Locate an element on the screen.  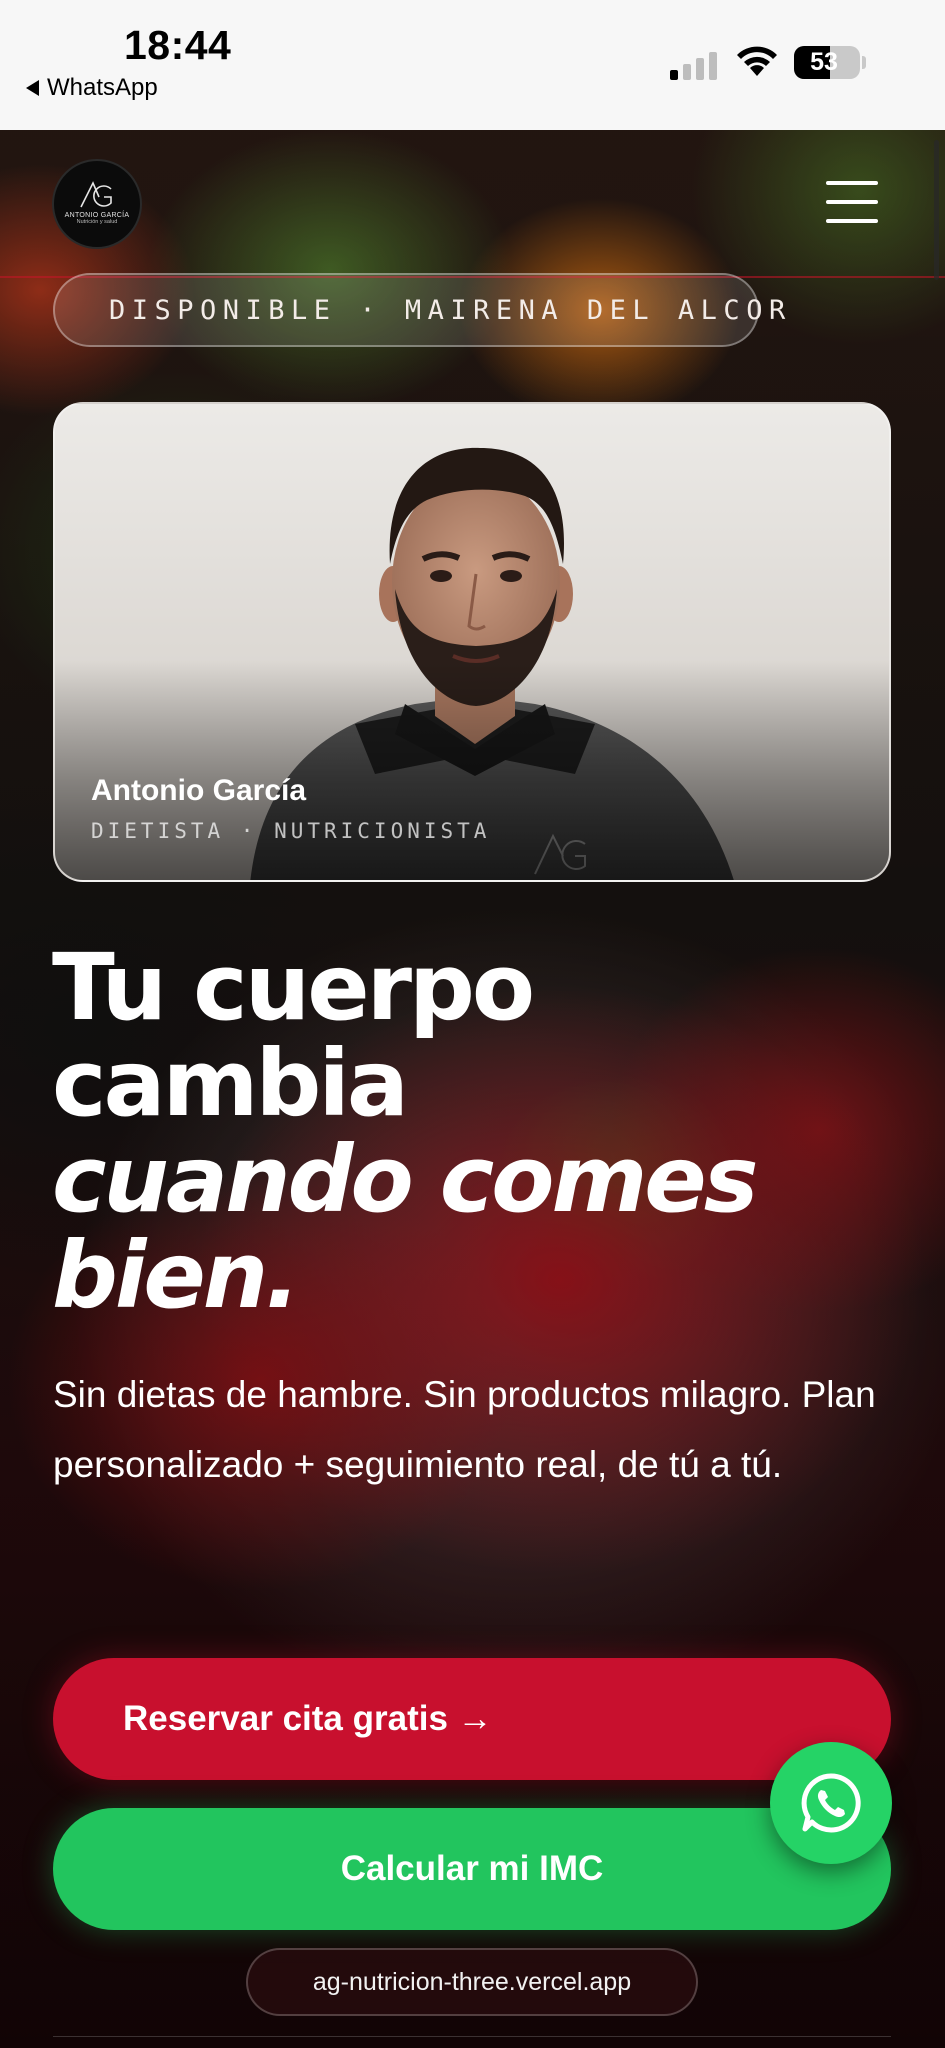
brand-logo: ANTONIO GARCÍA Nutrición y salud is located at coordinates (97, 204).